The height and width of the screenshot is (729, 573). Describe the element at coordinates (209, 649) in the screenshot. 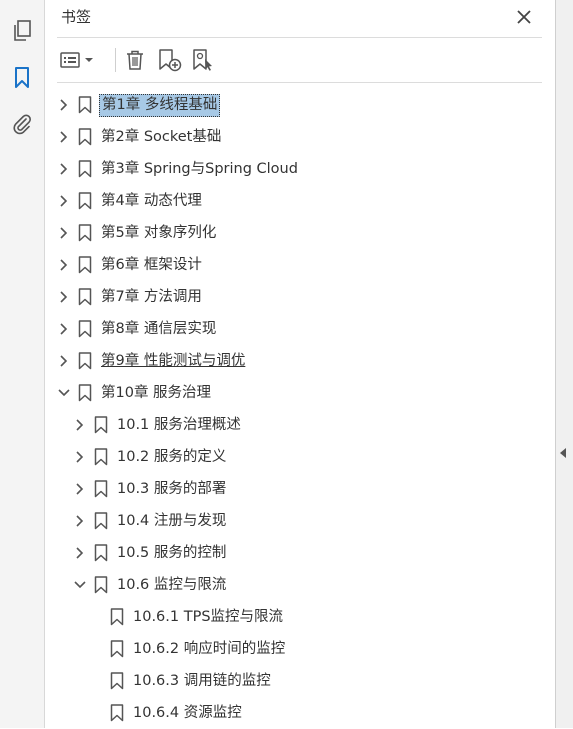

I see `bookmark-label: 10.6.2 响应时间的监控` at that location.